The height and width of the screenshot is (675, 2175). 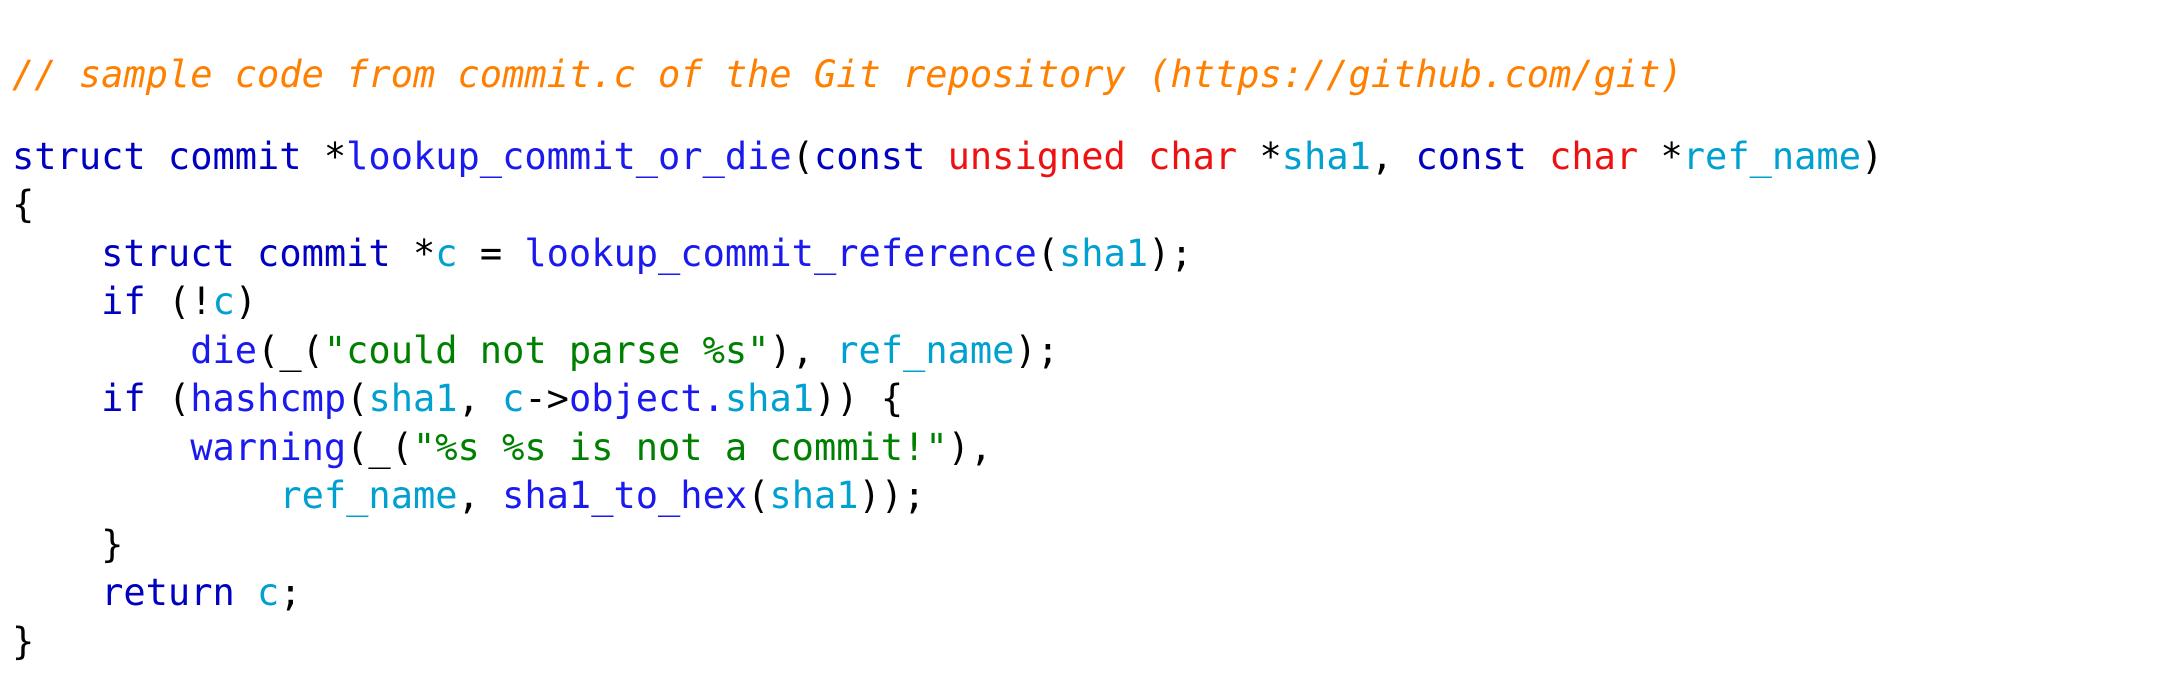 What do you see at coordinates (859, 398) in the screenshot?
I see `token-punct: )) {` at bounding box center [859, 398].